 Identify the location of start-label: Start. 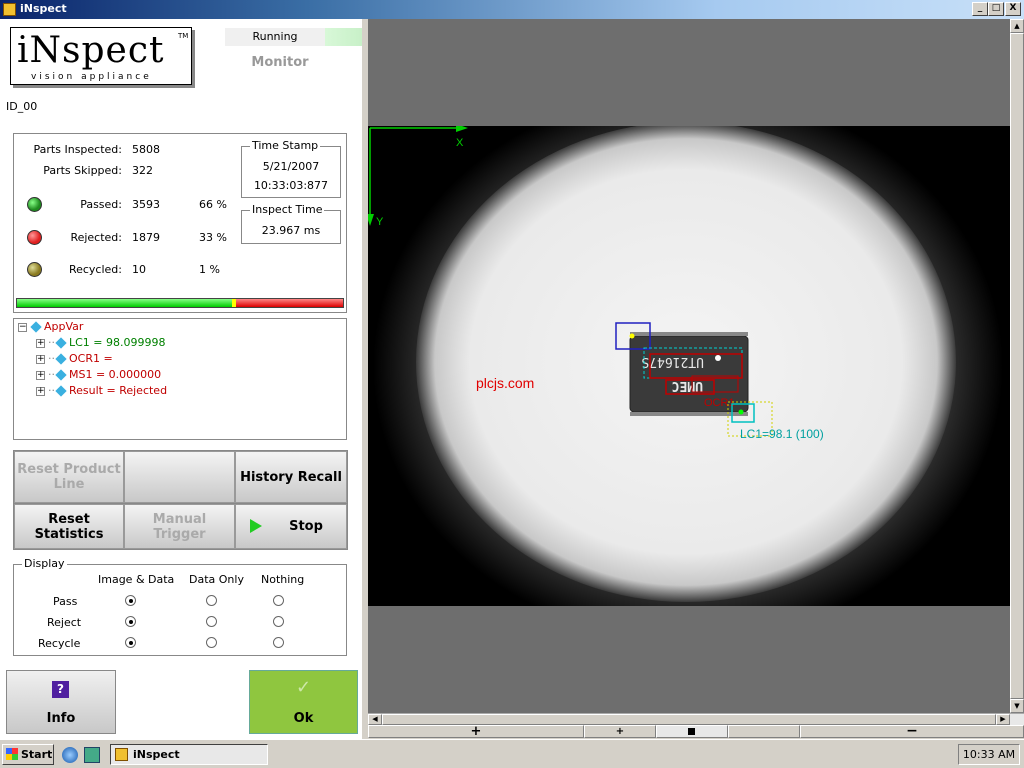
(37, 754).